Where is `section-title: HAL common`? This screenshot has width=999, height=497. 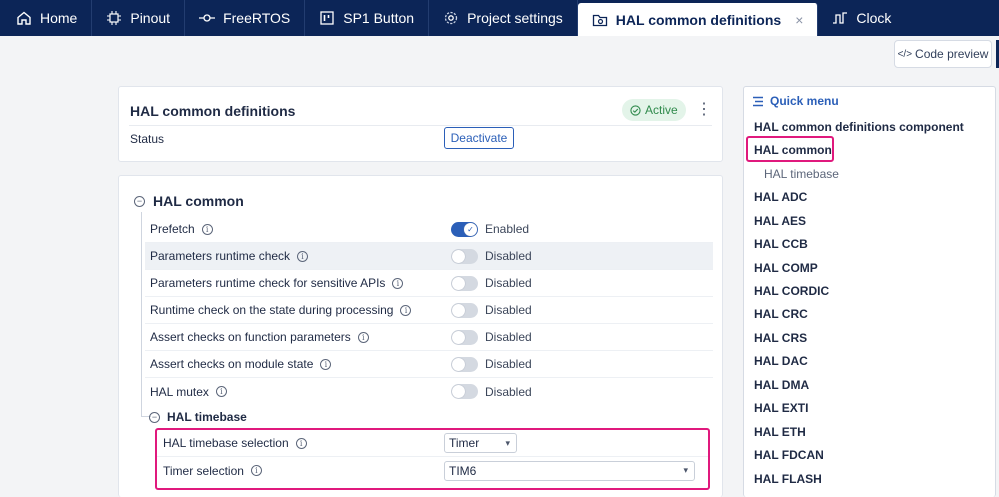 section-title: HAL common is located at coordinates (198, 201).